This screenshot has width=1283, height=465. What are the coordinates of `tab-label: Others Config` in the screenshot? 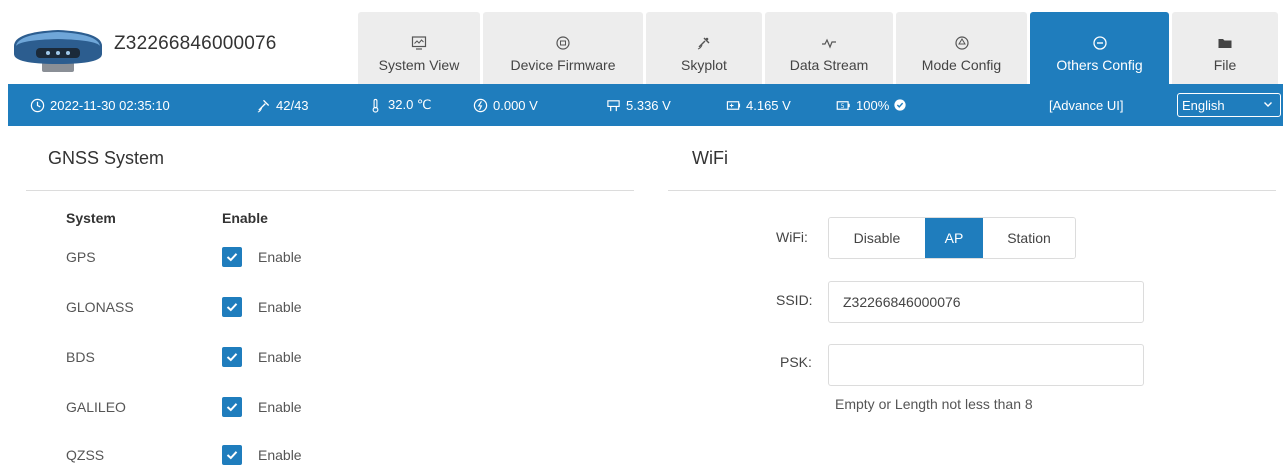 It's located at (1099, 65).